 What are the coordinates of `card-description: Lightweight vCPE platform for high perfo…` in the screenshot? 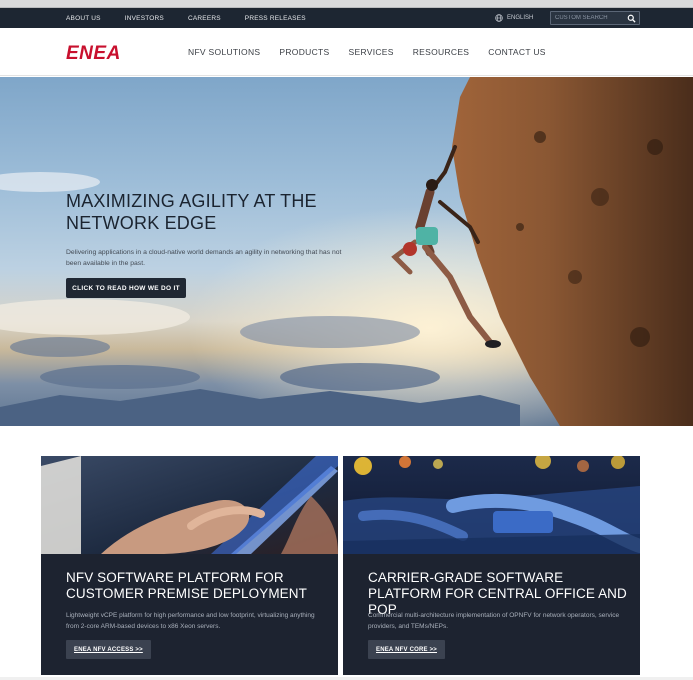 It's located at (190, 621).